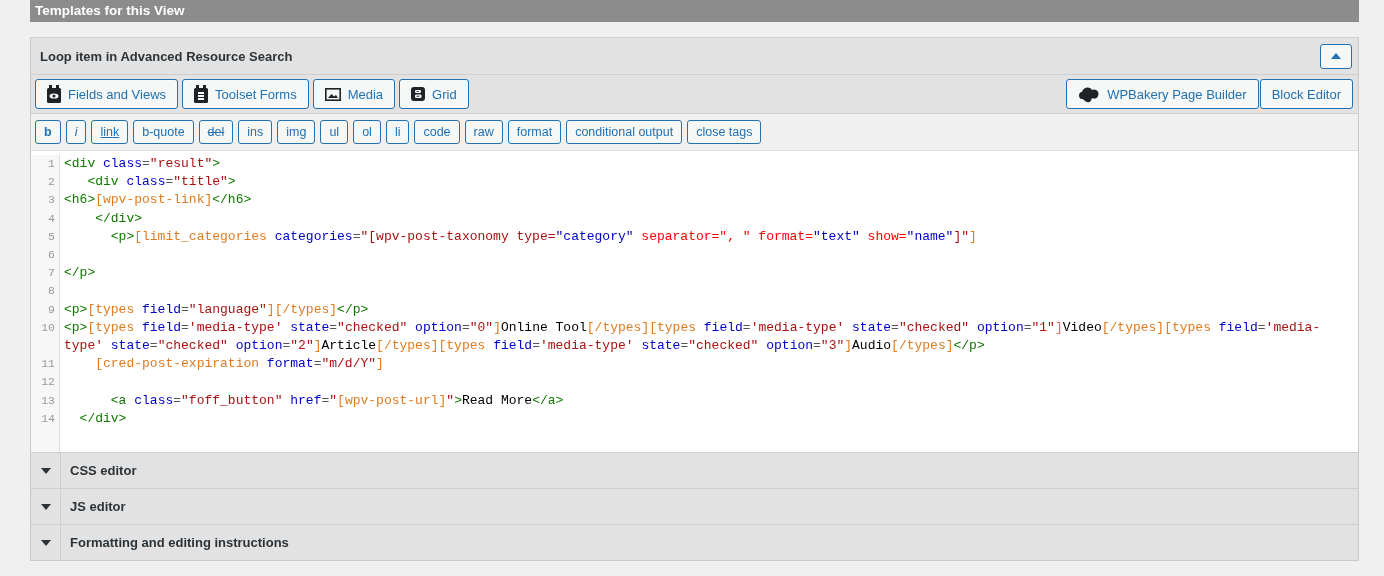 The image size is (1384, 576). I want to click on quicktag-button: ul, so click(334, 132).